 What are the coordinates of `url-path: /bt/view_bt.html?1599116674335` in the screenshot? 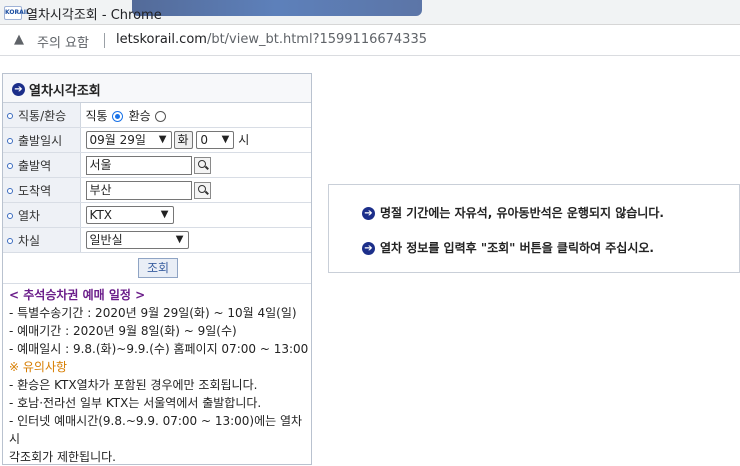 It's located at (316, 39).